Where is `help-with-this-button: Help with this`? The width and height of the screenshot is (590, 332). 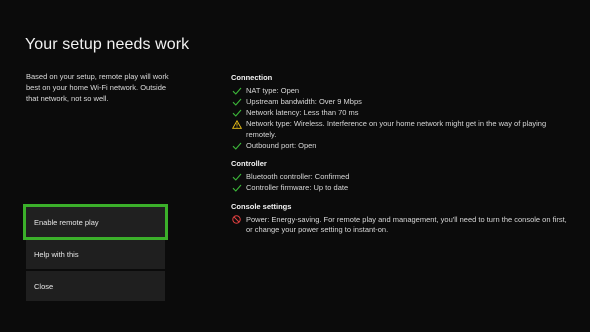
help-with-this-button: Help with this is located at coordinates (95, 254).